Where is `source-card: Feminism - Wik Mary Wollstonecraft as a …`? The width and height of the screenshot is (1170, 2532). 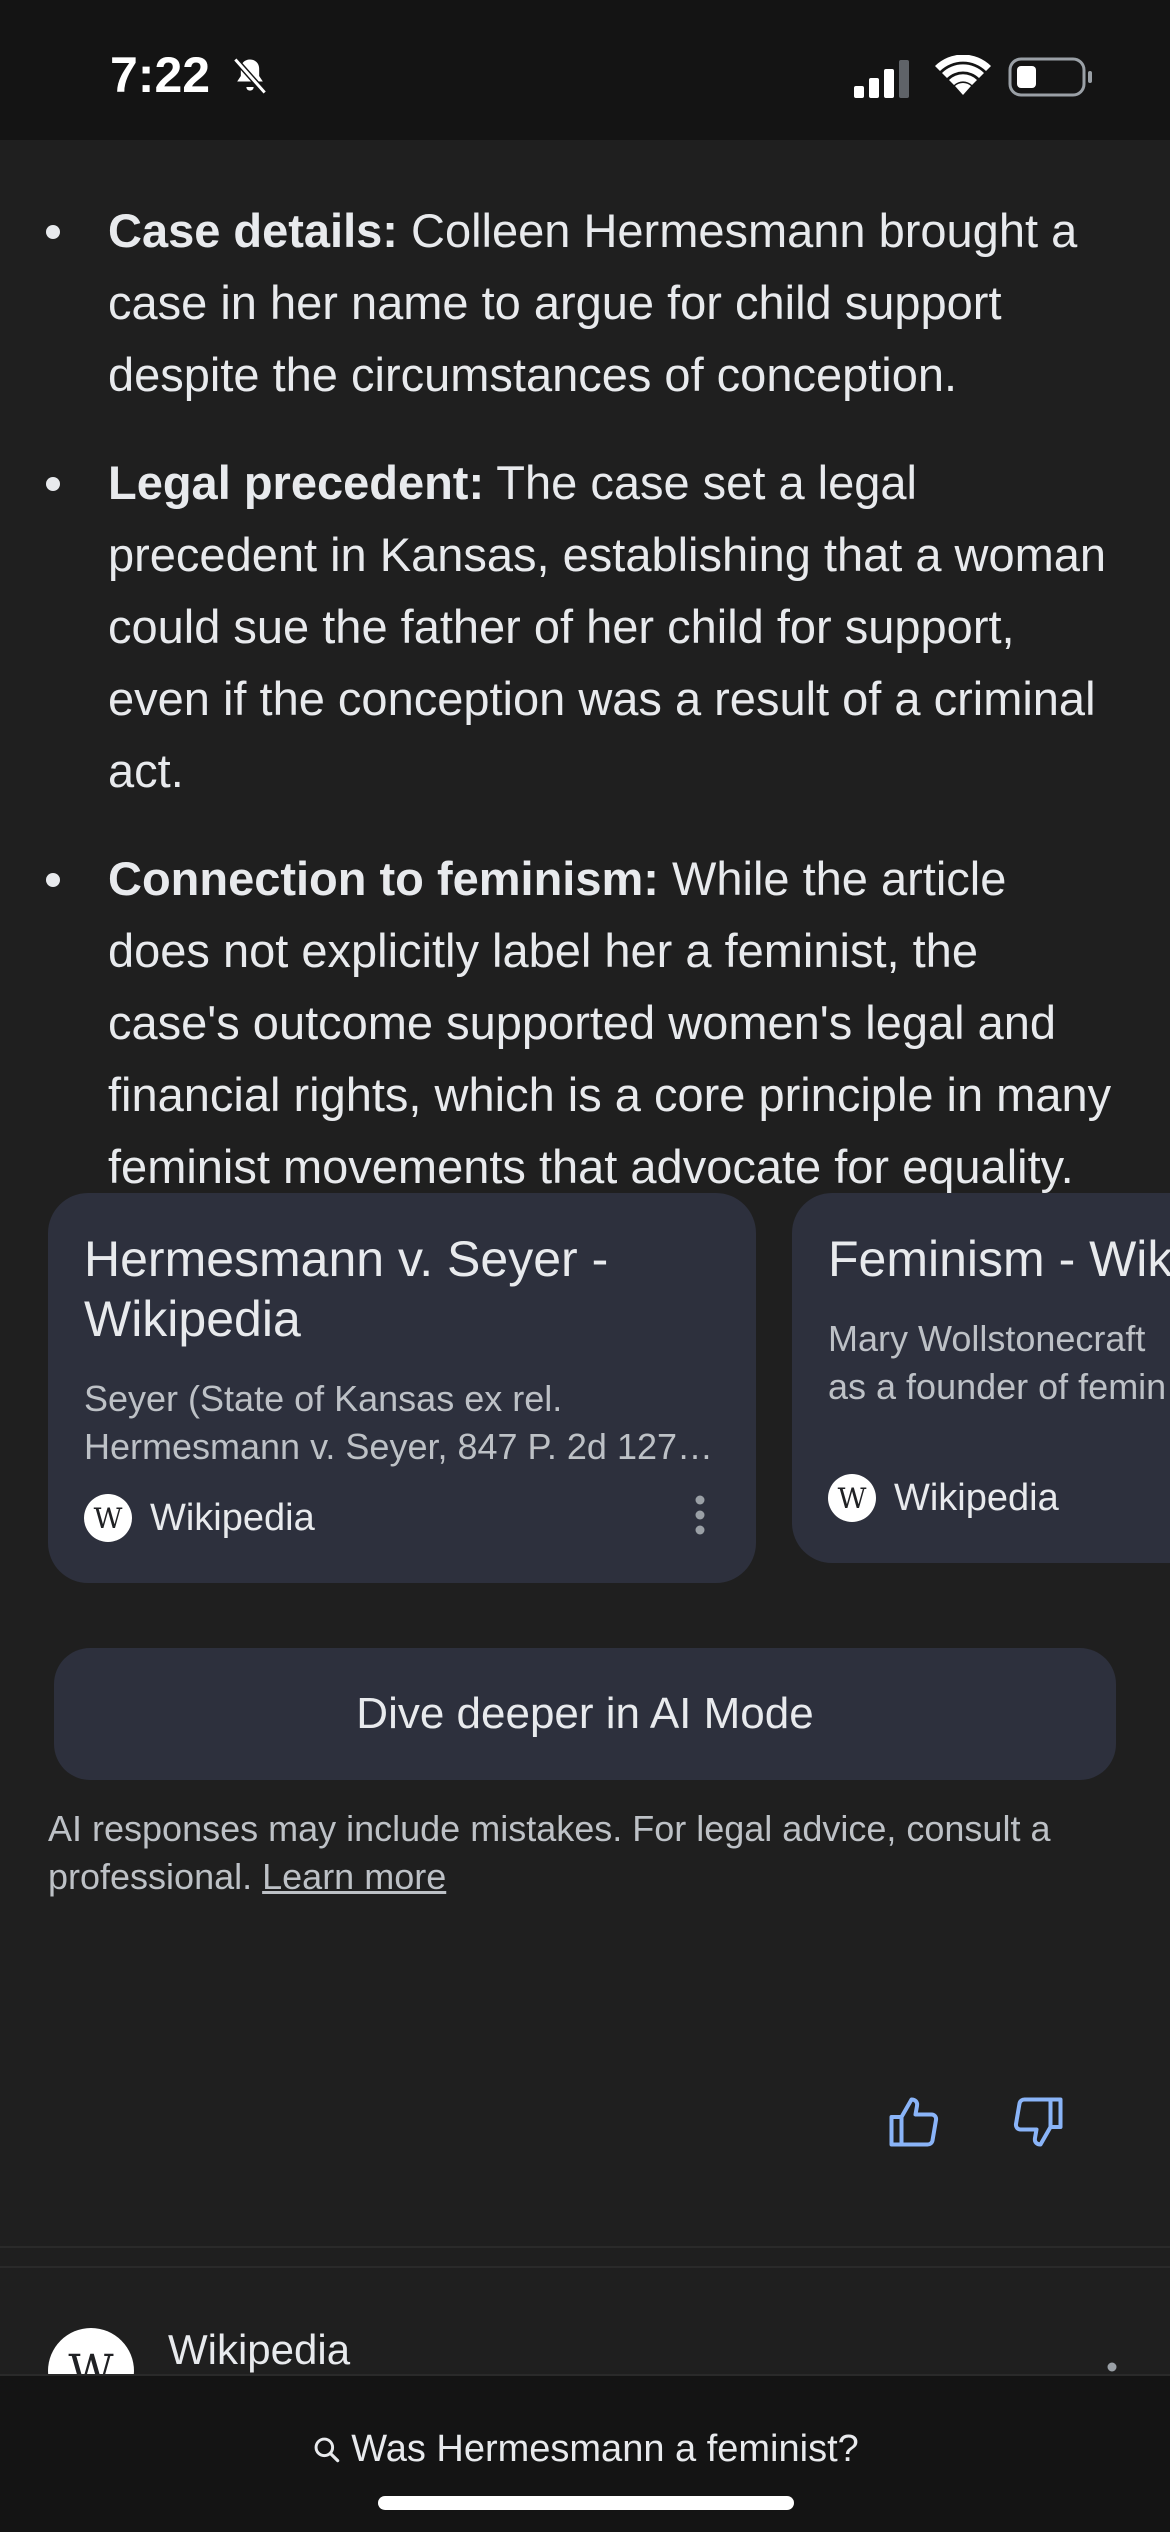
source-card: Feminism - Wik Mary Wollstonecraft as a … is located at coordinates (981, 1378).